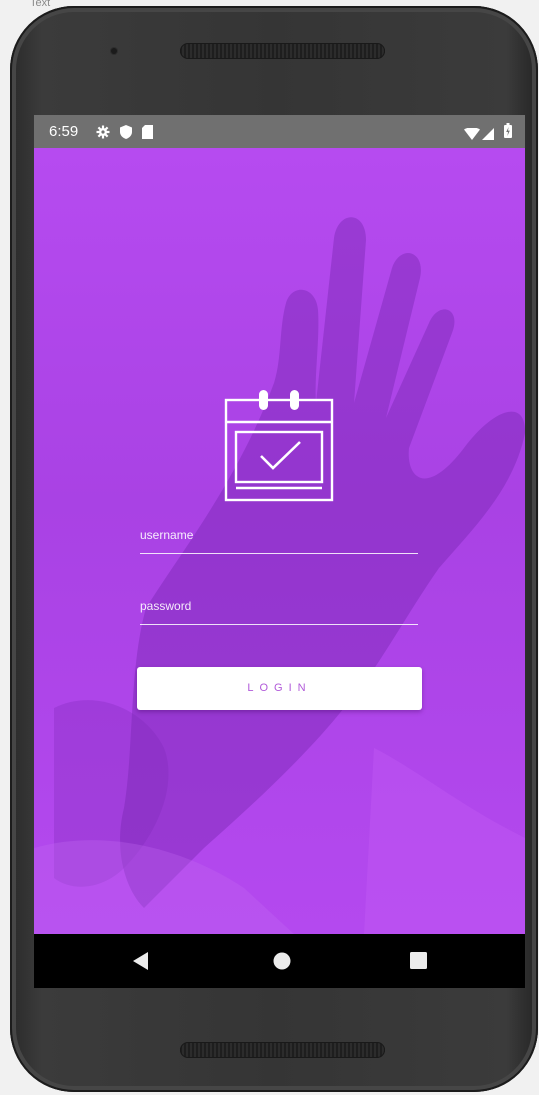 The image size is (539, 1095). I want to click on settings-icon, so click(103, 133).